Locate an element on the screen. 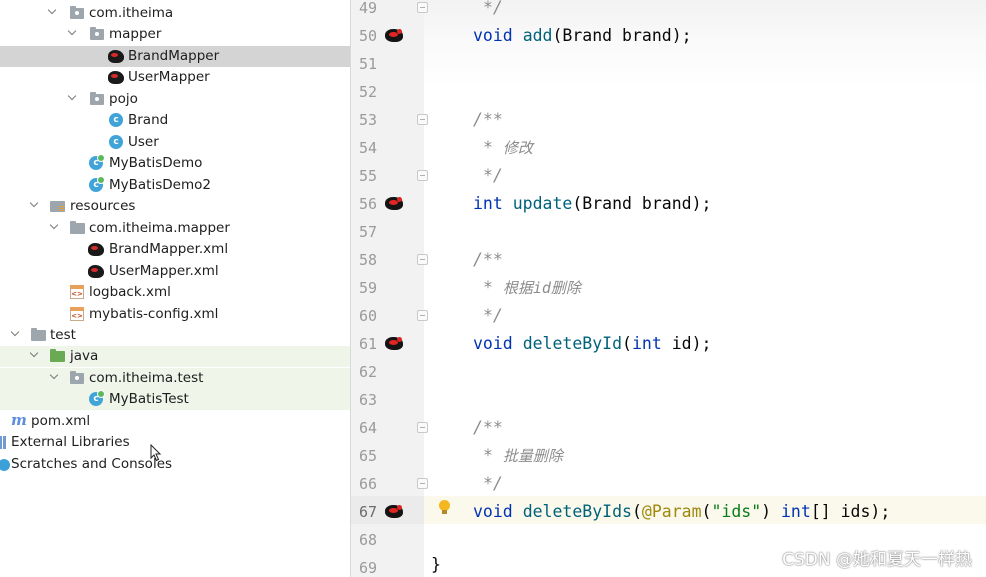 The image size is (986, 577). line-number: 49 is located at coordinates (367, 8).